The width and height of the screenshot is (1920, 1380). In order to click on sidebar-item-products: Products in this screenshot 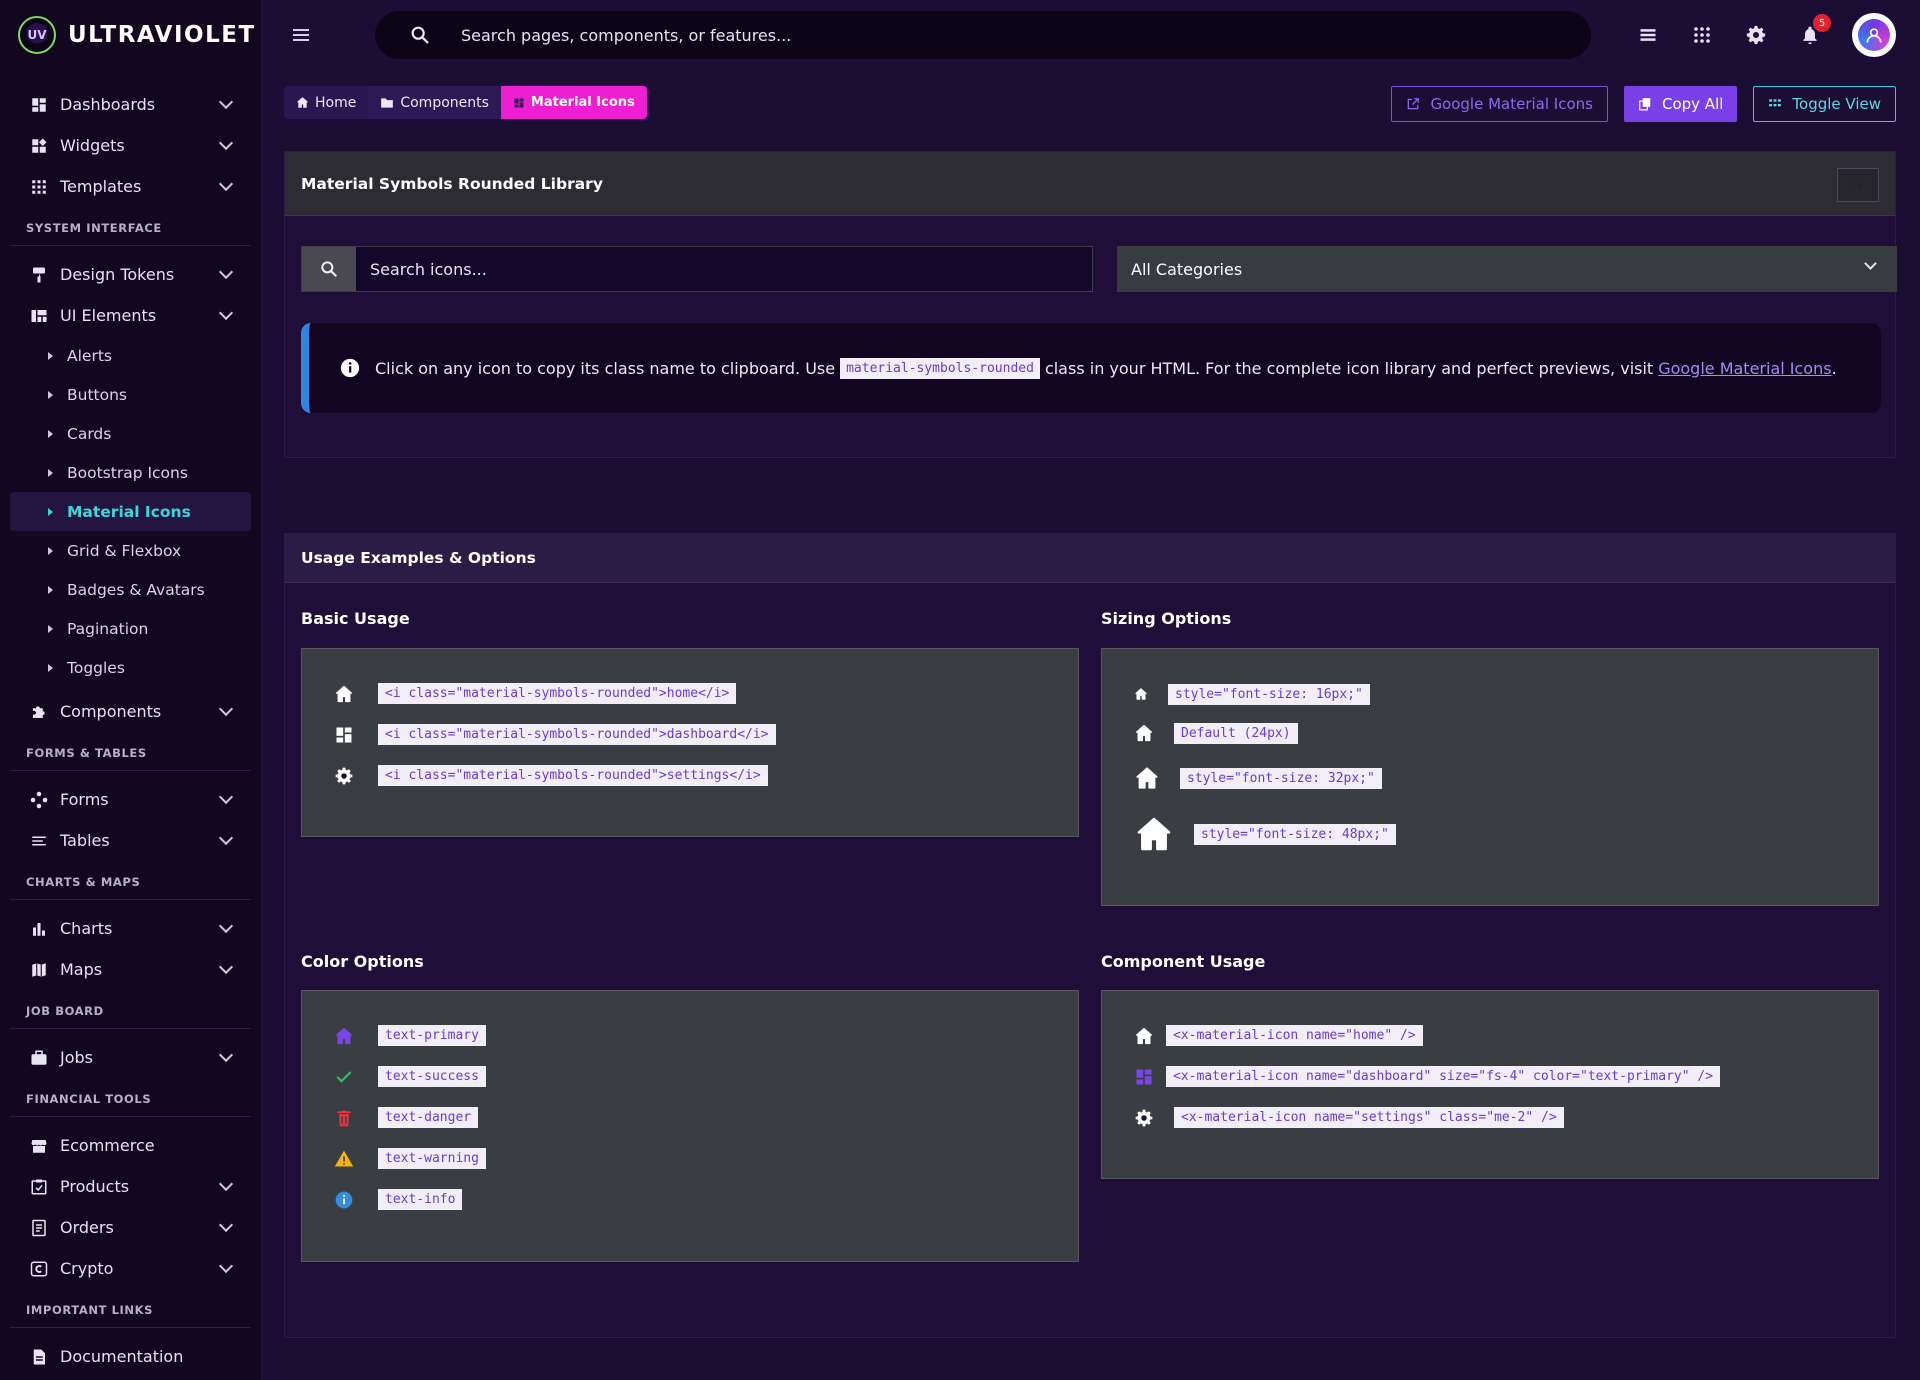, I will do `click(130, 1186)`.